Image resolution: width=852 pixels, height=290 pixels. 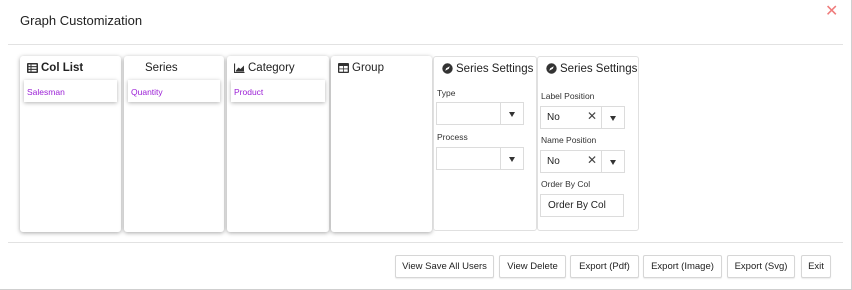 I want to click on name-position-value: No, so click(x=553, y=161).